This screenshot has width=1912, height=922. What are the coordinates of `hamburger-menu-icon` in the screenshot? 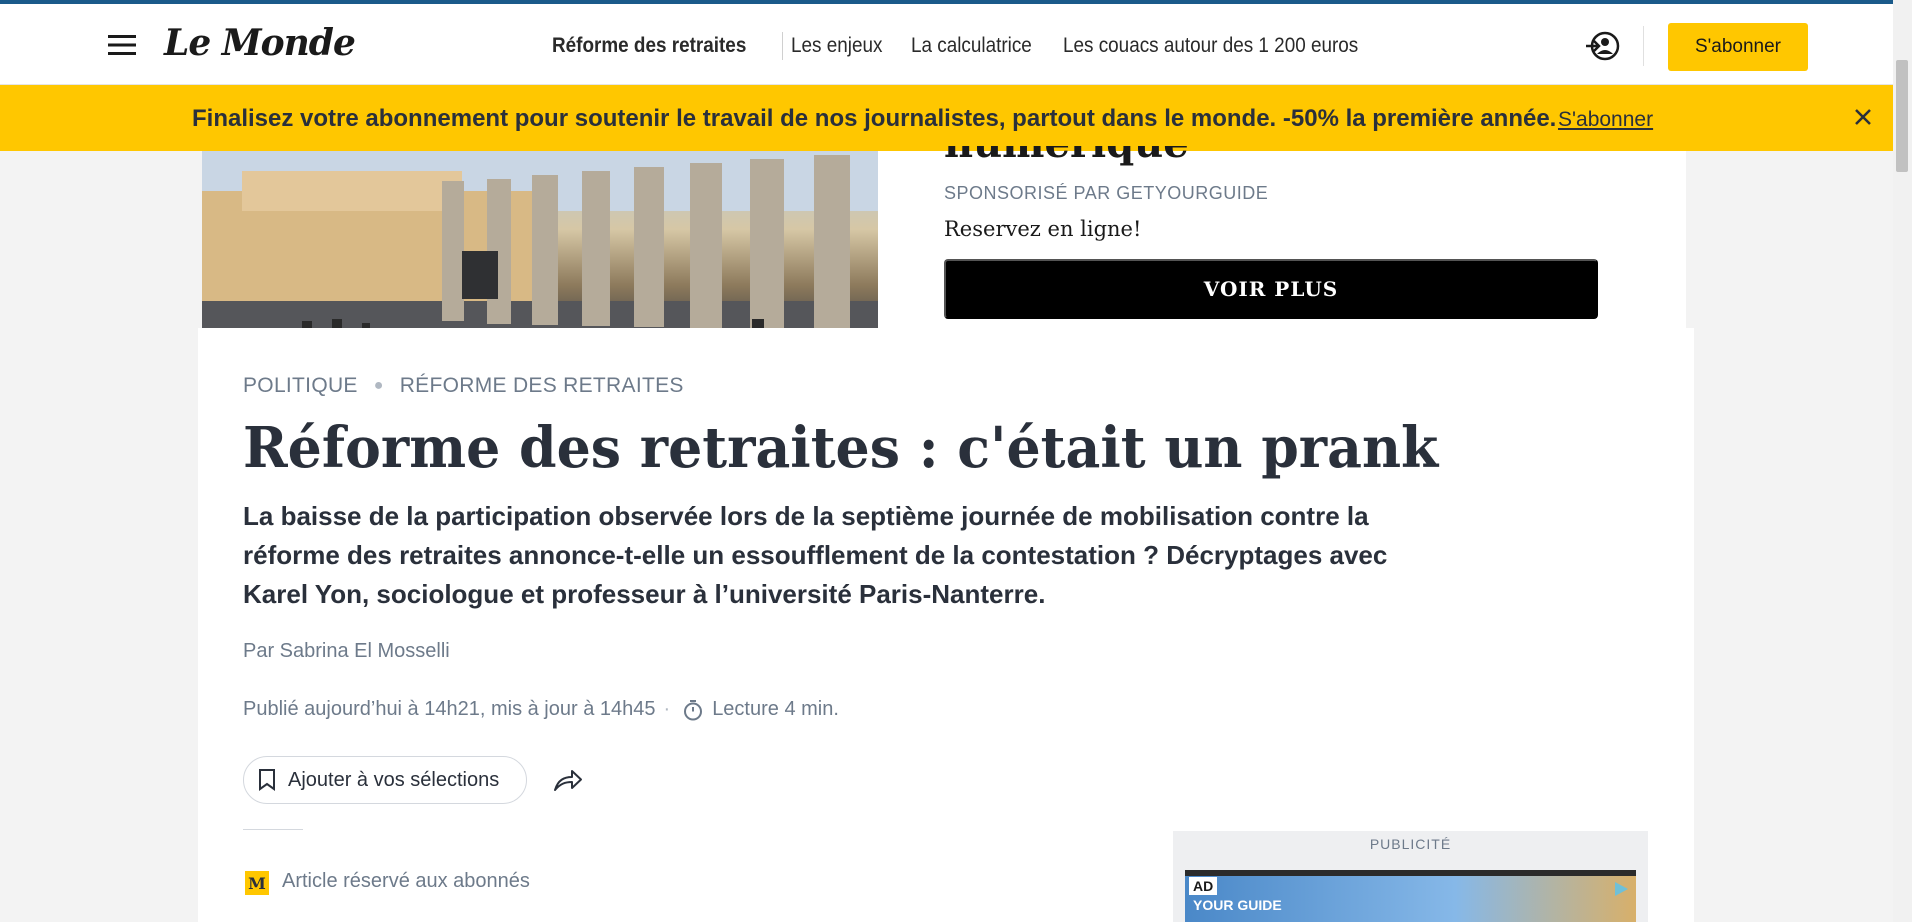 It's located at (122, 45).